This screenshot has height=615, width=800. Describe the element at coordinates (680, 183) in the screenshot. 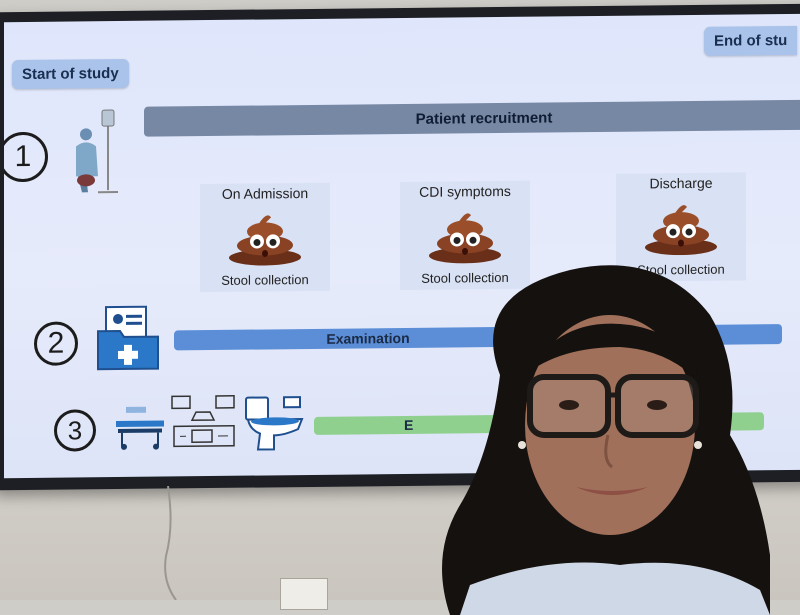

I see `card-title: Discharge` at that location.